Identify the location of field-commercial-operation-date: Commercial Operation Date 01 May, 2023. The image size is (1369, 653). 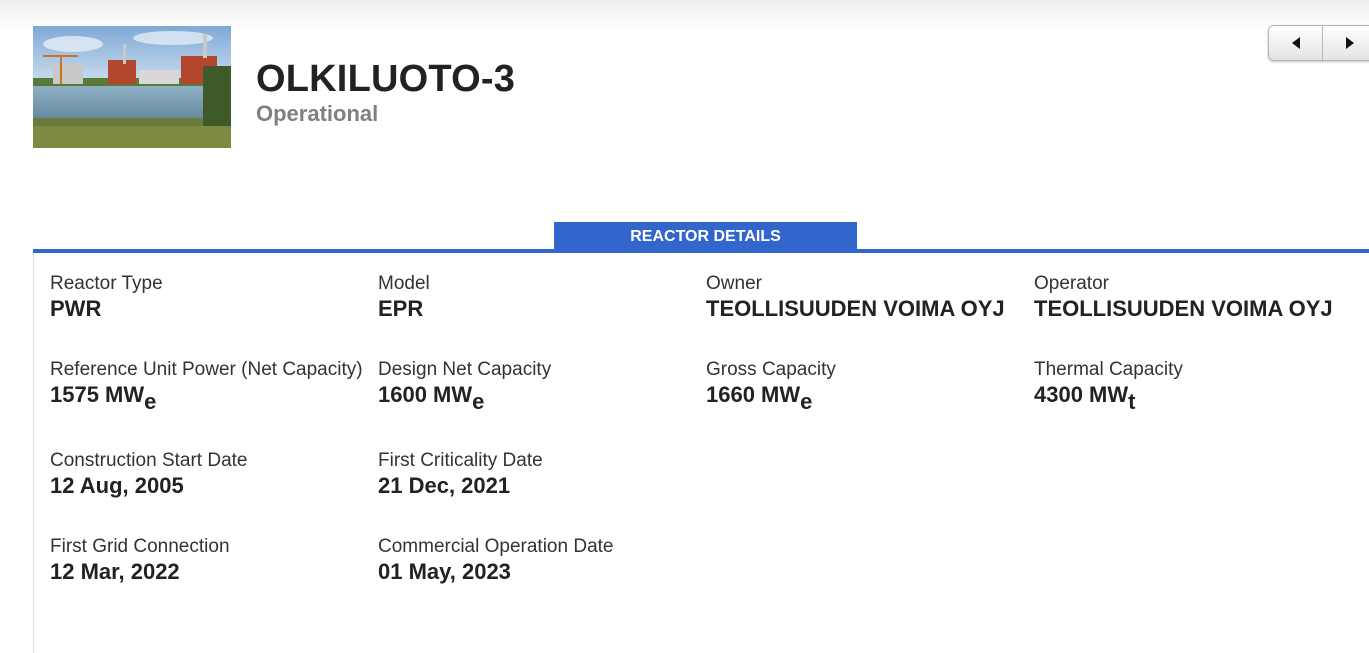
(495, 560).